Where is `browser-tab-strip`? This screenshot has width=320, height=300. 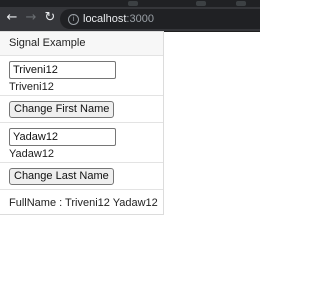 browser-tab-strip is located at coordinates (130, 3).